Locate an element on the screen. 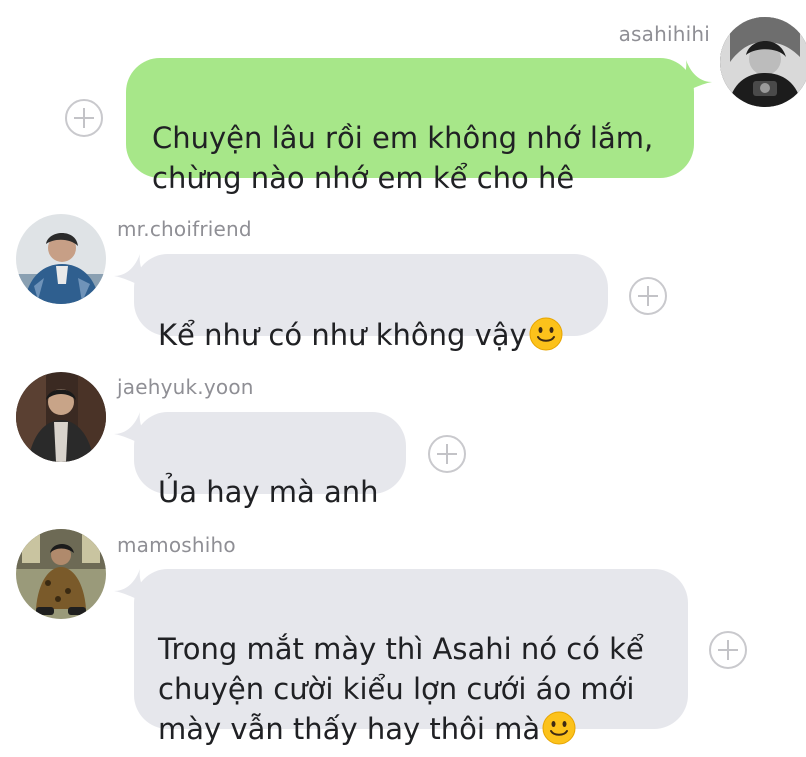  sender-name: asahihihi is located at coordinates (664, 34).